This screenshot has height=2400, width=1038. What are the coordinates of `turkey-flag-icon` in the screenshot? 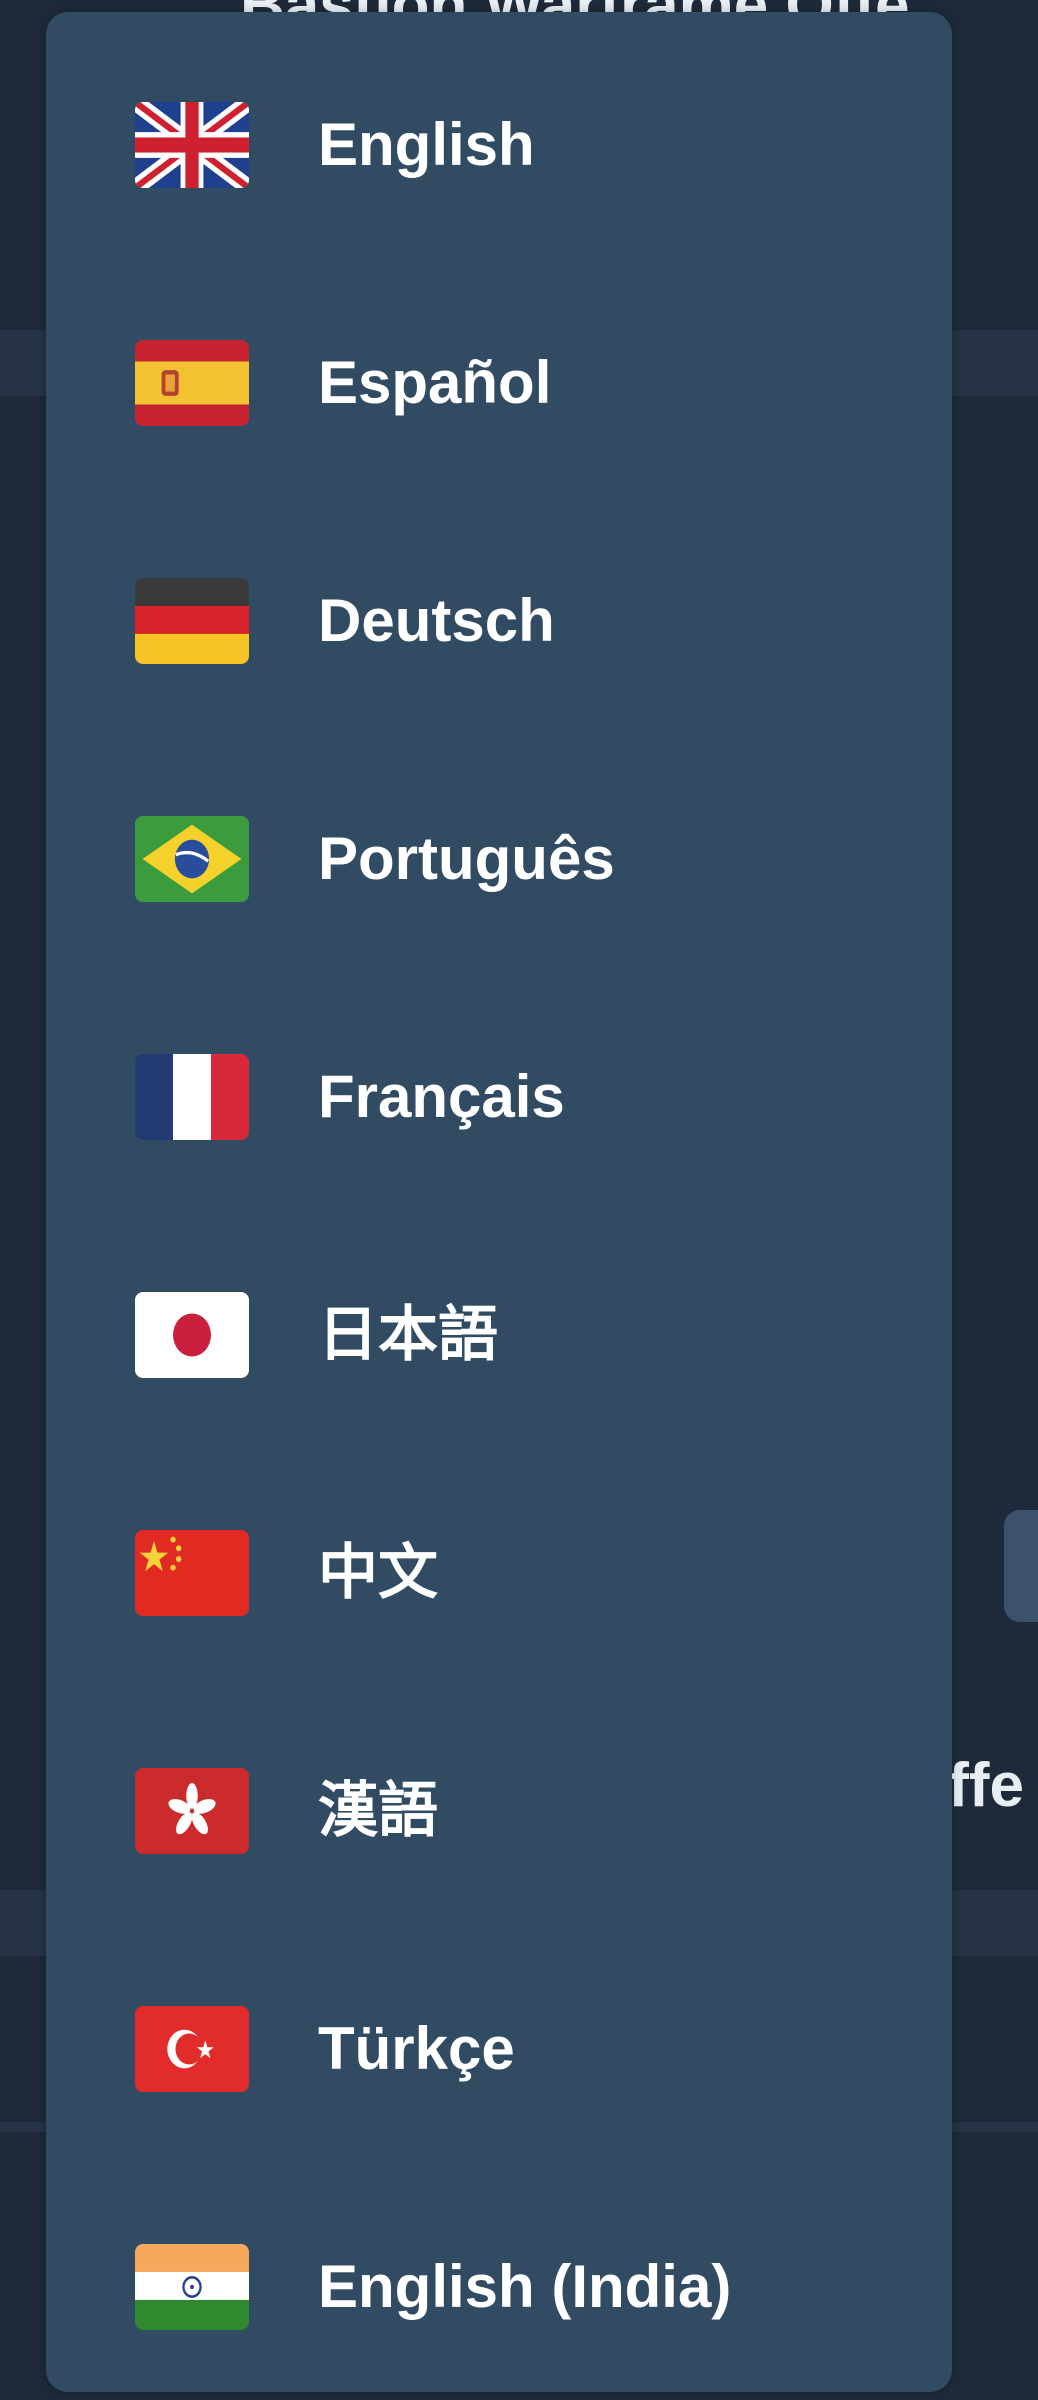 It's located at (192, 2049).